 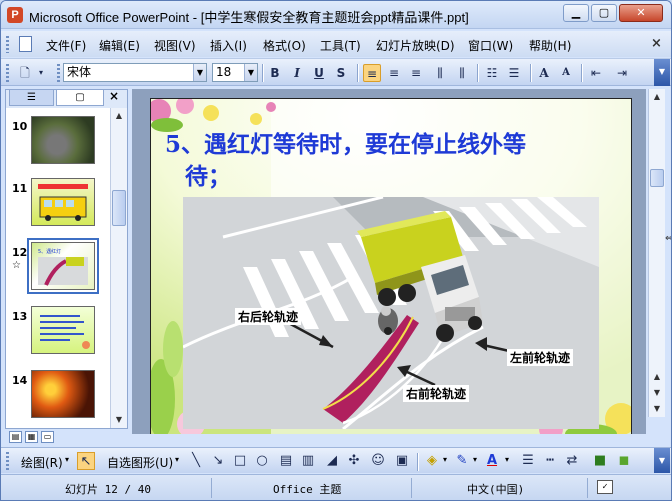 What do you see at coordinates (31, 437) in the screenshot?
I see `slide-sorter-view-icon: ▦` at bounding box center [31, 437].